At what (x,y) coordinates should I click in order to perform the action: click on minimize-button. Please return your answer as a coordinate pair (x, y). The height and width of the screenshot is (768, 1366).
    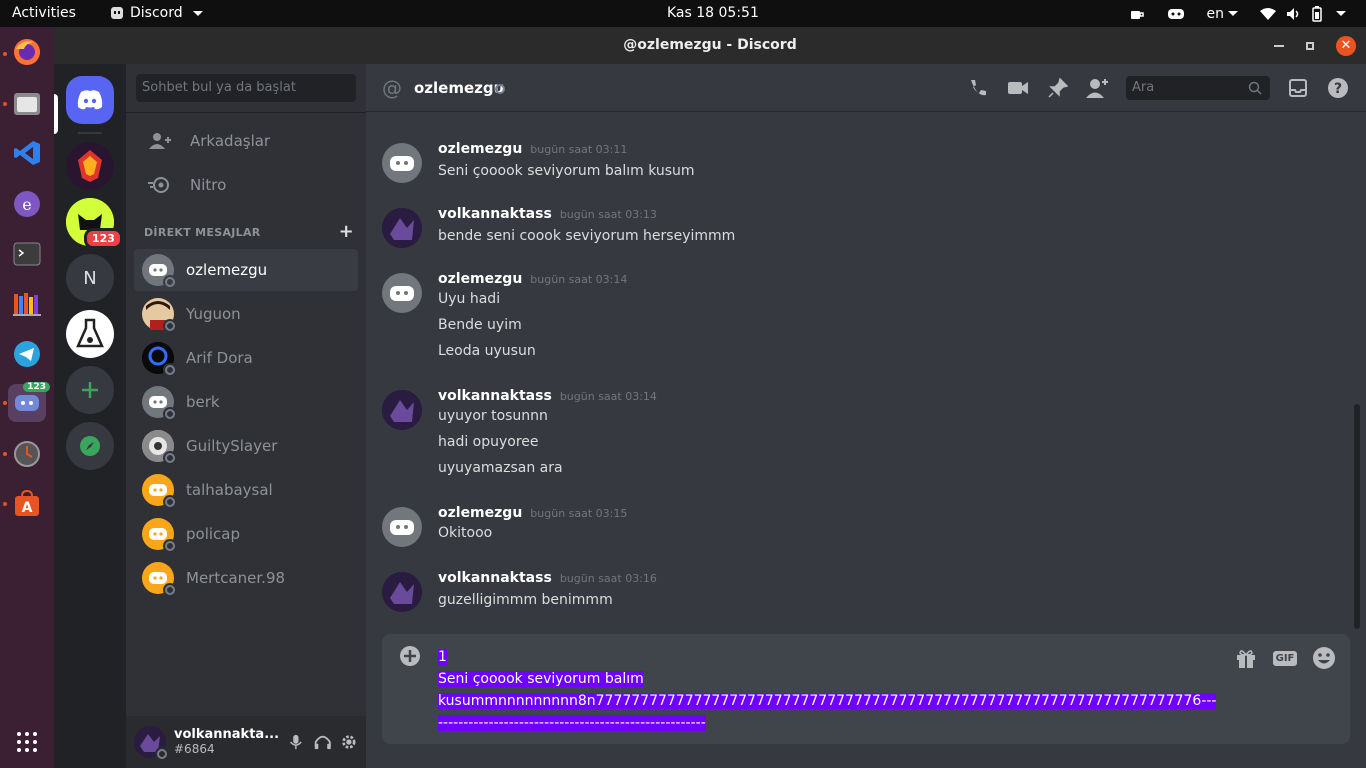
    Looking at the image, I should click on (1279, 45).